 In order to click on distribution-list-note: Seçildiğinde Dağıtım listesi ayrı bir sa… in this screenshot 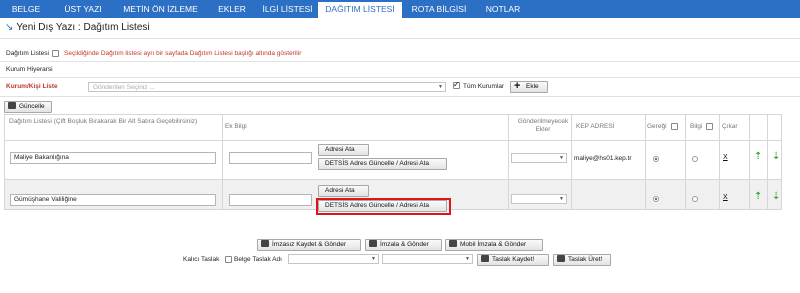, I will do `click(183, 53)`.